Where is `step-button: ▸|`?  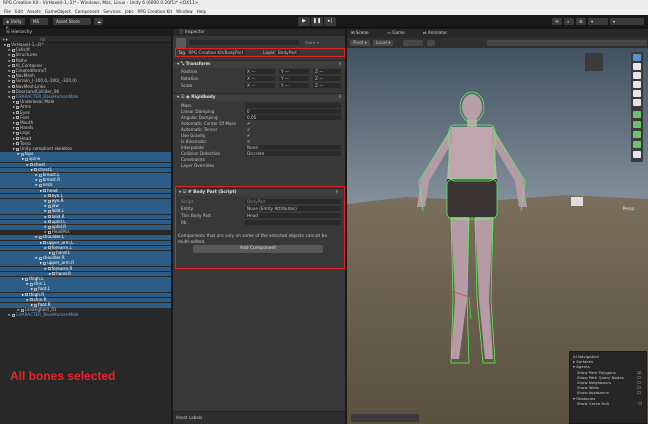 step-button: ▸| is located at coordinates (330, 21).